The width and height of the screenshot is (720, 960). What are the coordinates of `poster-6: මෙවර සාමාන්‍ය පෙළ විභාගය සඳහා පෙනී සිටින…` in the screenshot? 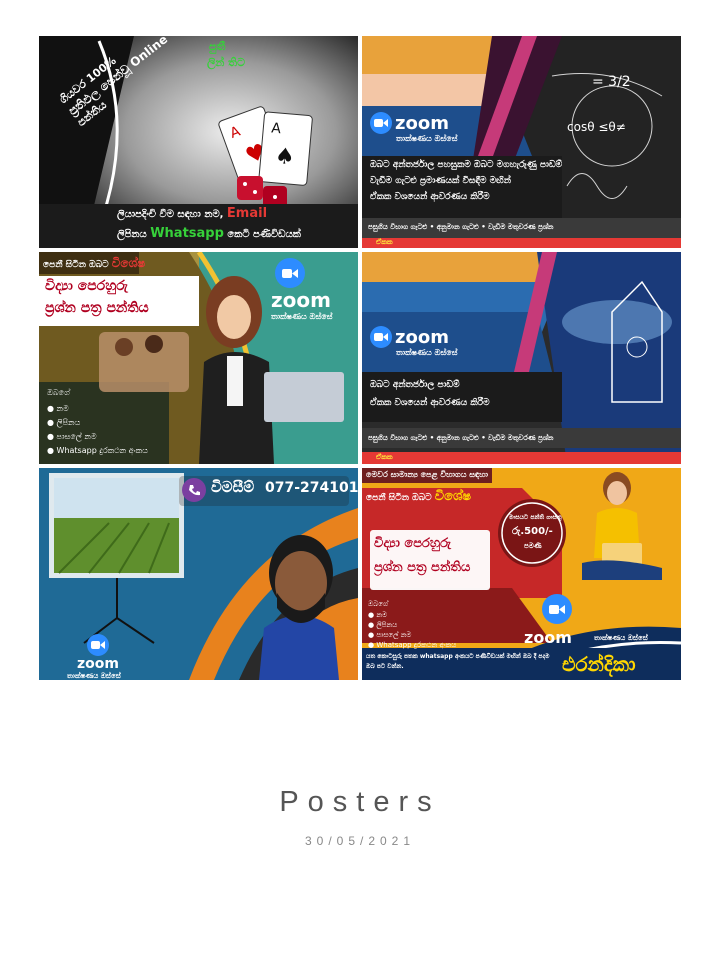 It's located at (521, 574).